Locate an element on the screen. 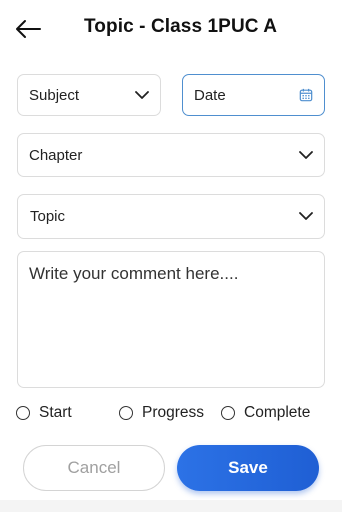 This screenshot has width=342, height=512. bottom-divider is located at coordinates (171, 506).